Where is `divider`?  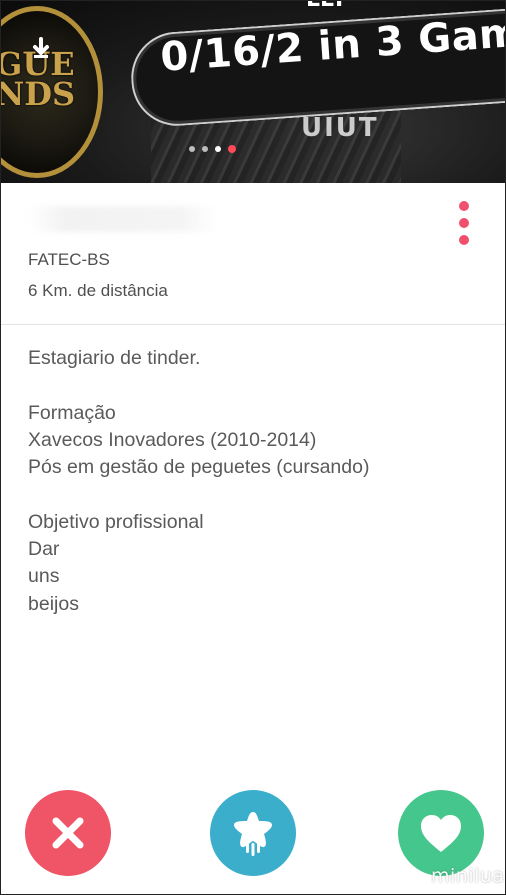 divider is located at coordinates (253, 324).